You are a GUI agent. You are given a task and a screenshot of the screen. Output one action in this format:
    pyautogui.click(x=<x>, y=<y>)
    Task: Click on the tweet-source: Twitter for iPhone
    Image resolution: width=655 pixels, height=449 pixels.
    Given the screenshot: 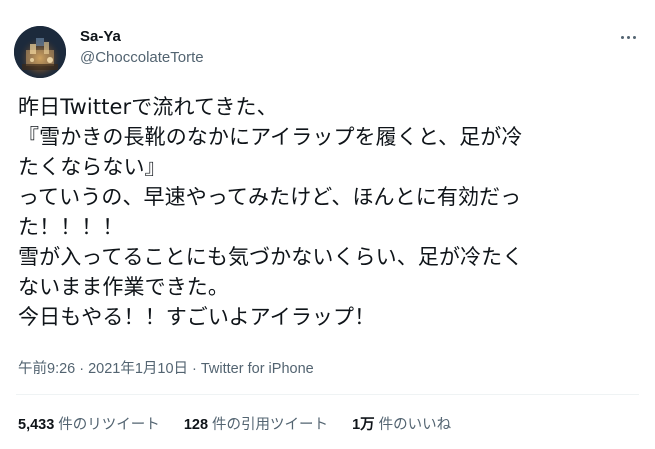 What is the action you would take?
    pyautogui.click(x=257, y=369)
    